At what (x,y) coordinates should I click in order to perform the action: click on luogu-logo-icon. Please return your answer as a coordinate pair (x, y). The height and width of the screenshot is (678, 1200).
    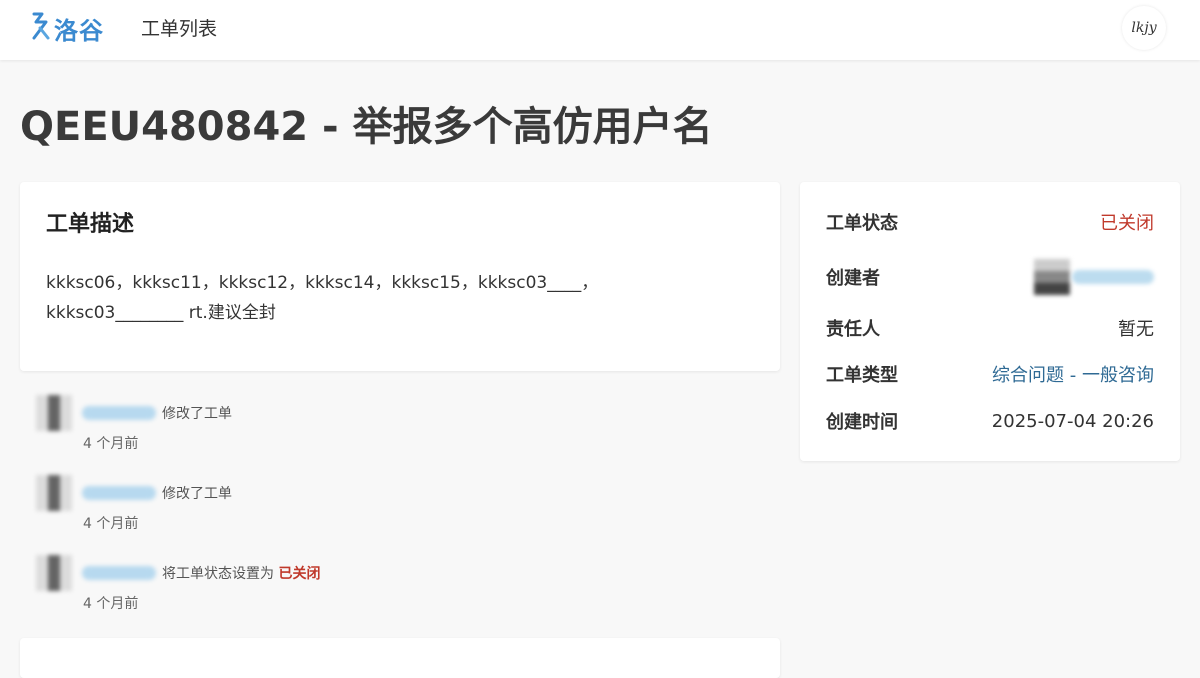
    Looking at the image, I should click on (40, 28).